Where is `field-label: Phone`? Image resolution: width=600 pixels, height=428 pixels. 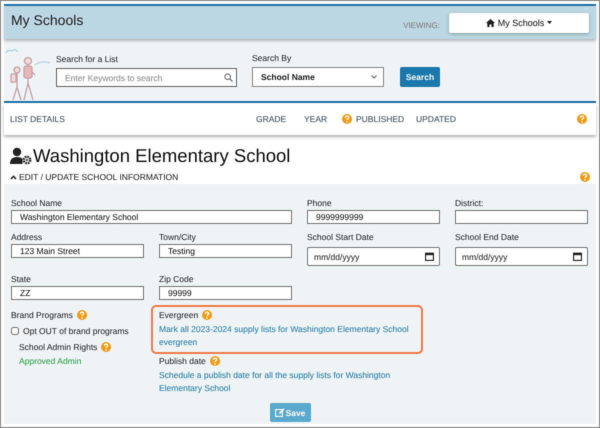
field-label: Phone is located at coordinates (320, 203).